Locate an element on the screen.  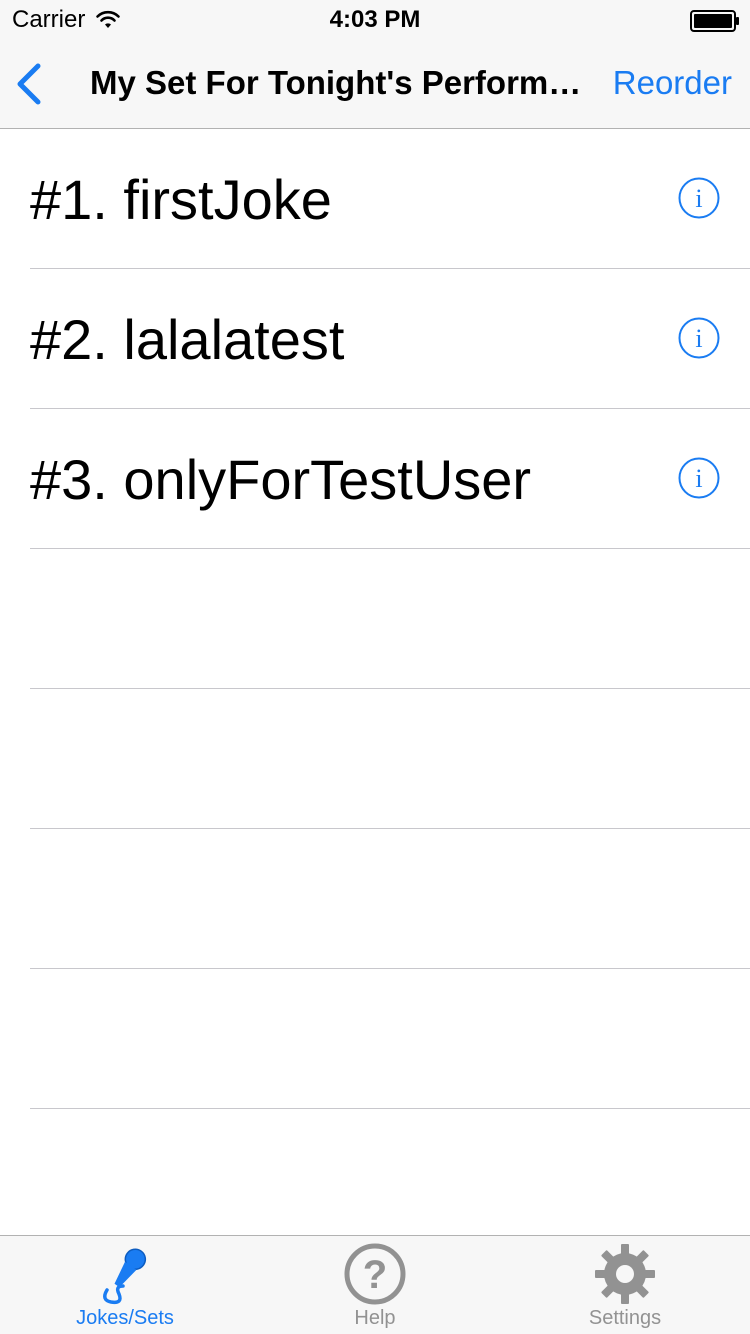
list-item-label: #3. onlyForTestUser is located at coordinates (281, 479).